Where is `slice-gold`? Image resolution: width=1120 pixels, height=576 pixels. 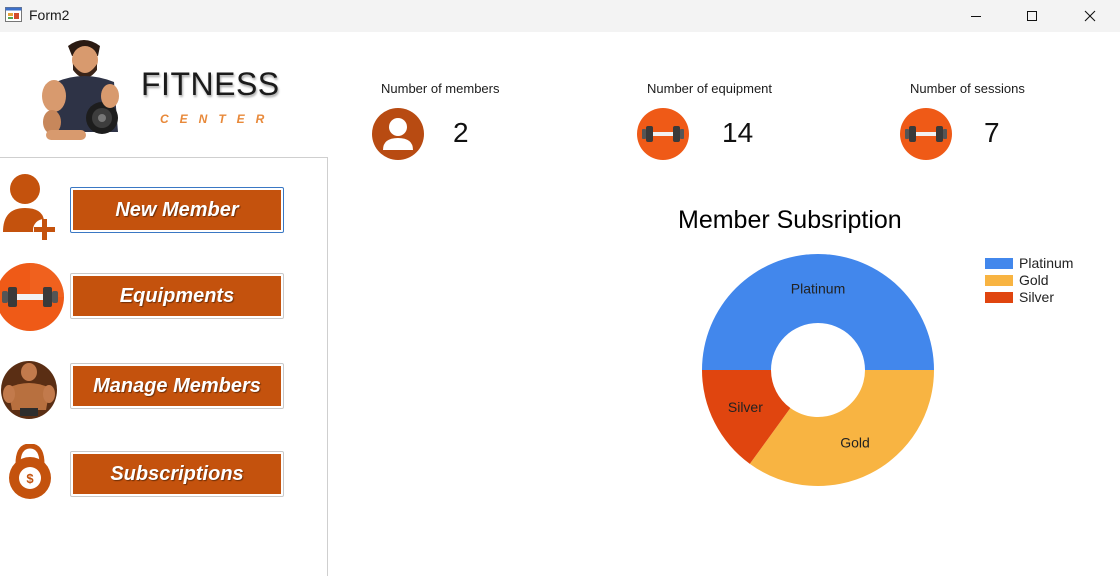 slice-gold is located at coordinates (841, 428).